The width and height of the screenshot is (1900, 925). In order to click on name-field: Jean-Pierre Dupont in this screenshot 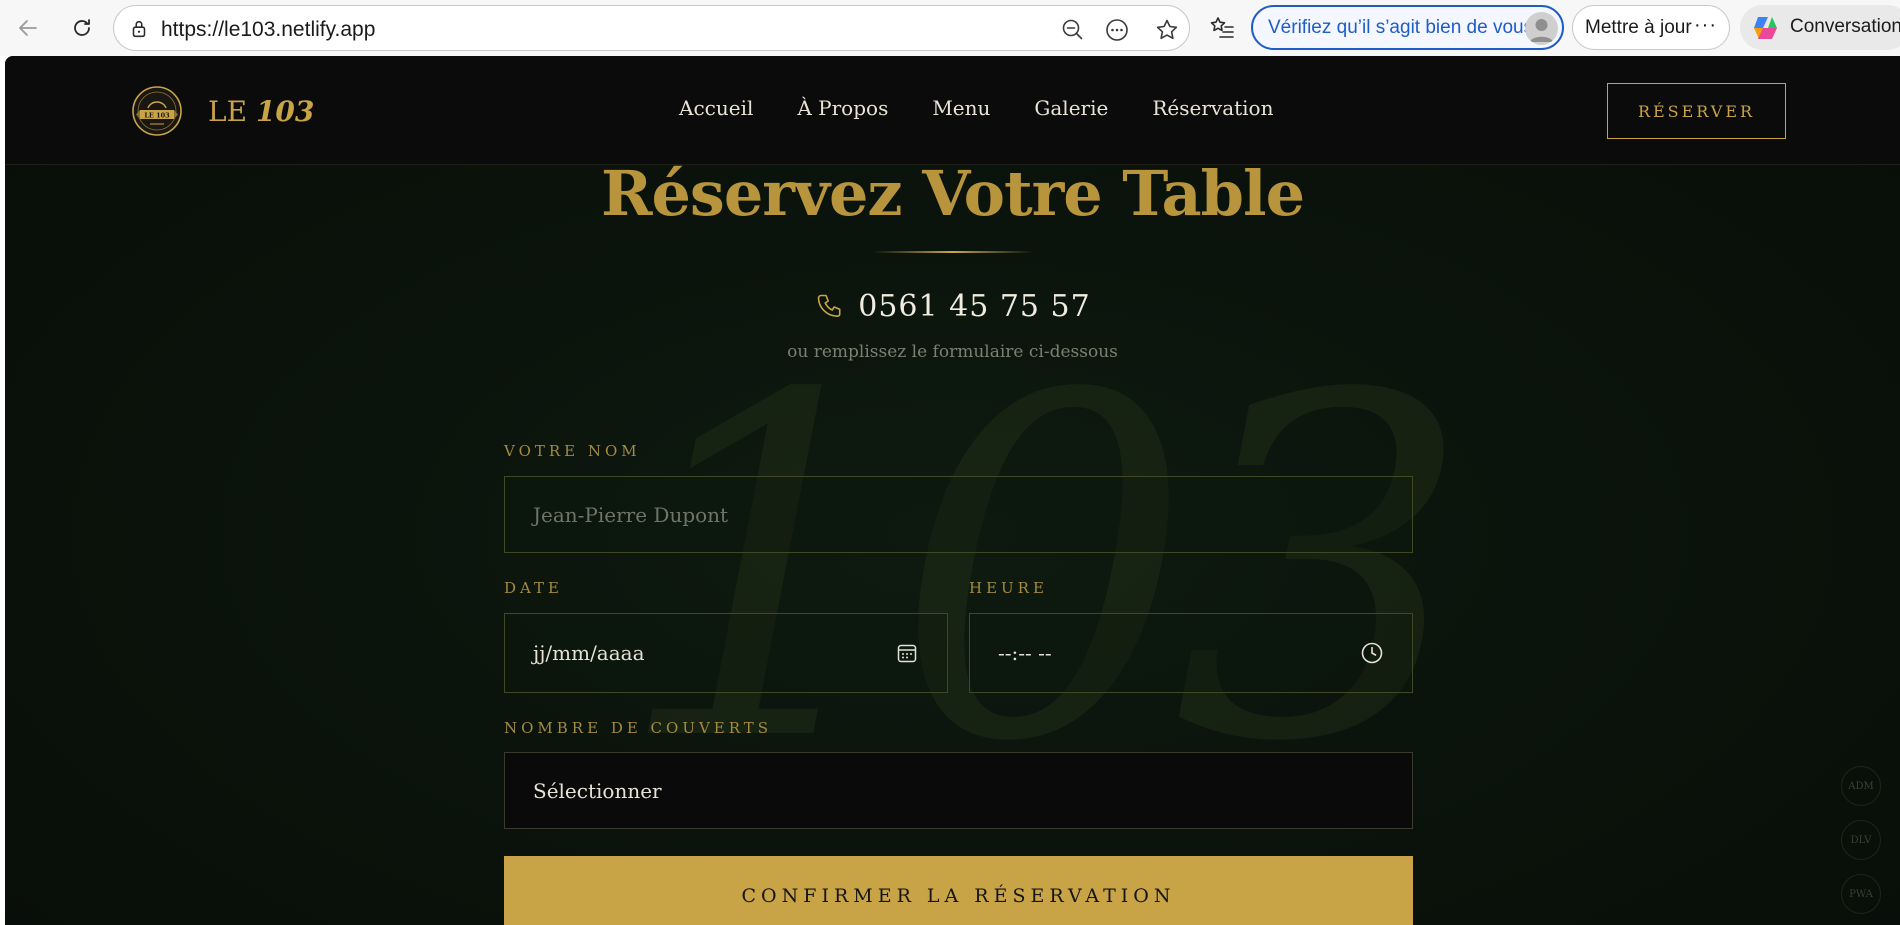, I will do `click(958, 514)`.